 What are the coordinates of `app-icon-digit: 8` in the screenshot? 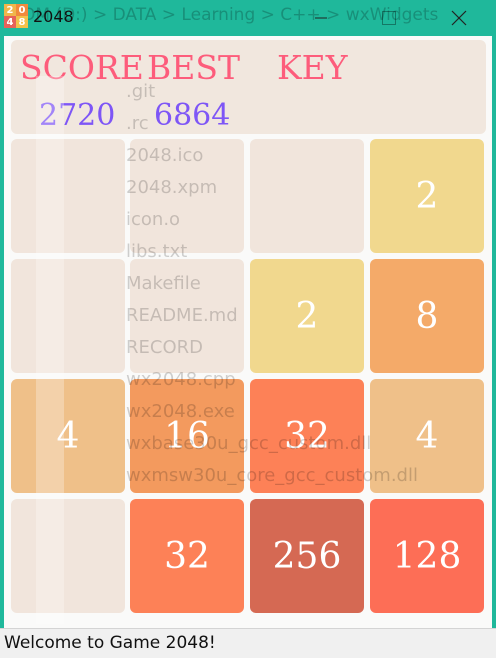 It's located at (22, 22).